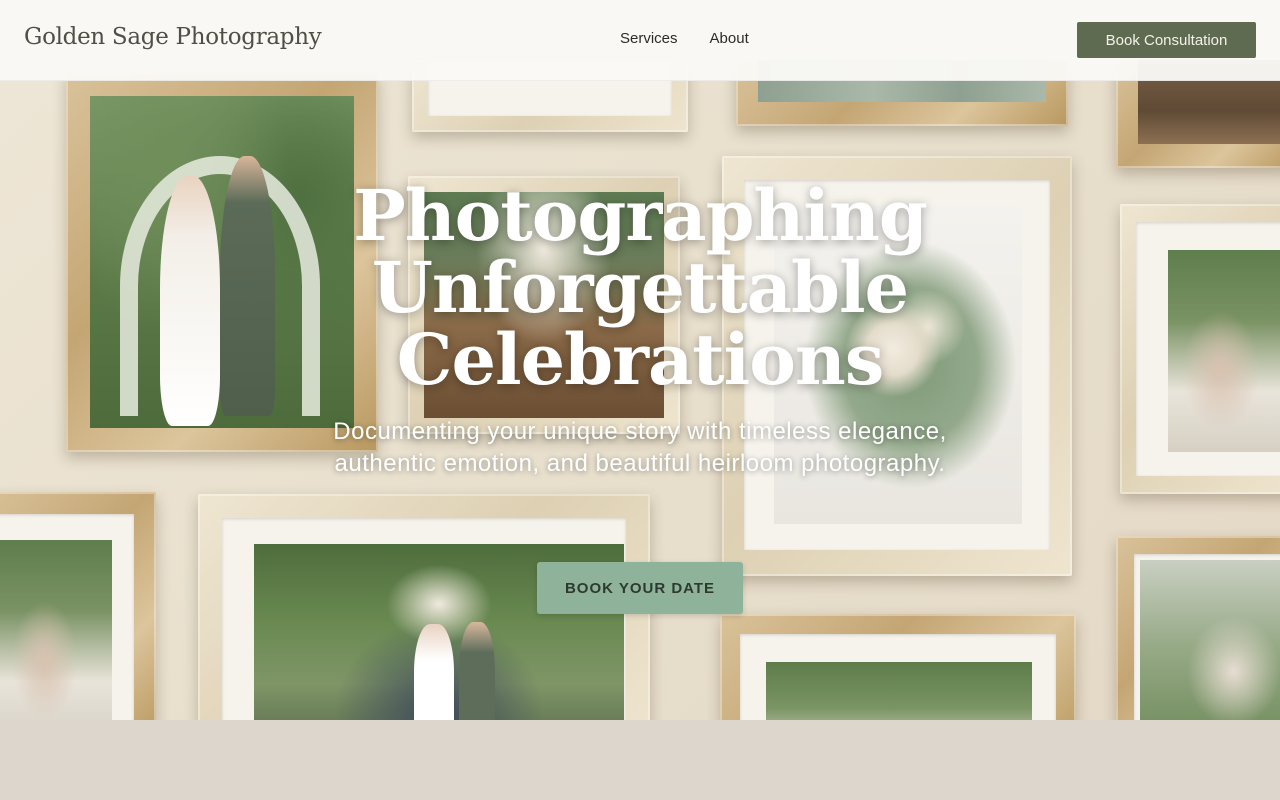  Describe the element at coordinates (899, 691) in the screenshot. I see `photo-reception-guests` at that location.